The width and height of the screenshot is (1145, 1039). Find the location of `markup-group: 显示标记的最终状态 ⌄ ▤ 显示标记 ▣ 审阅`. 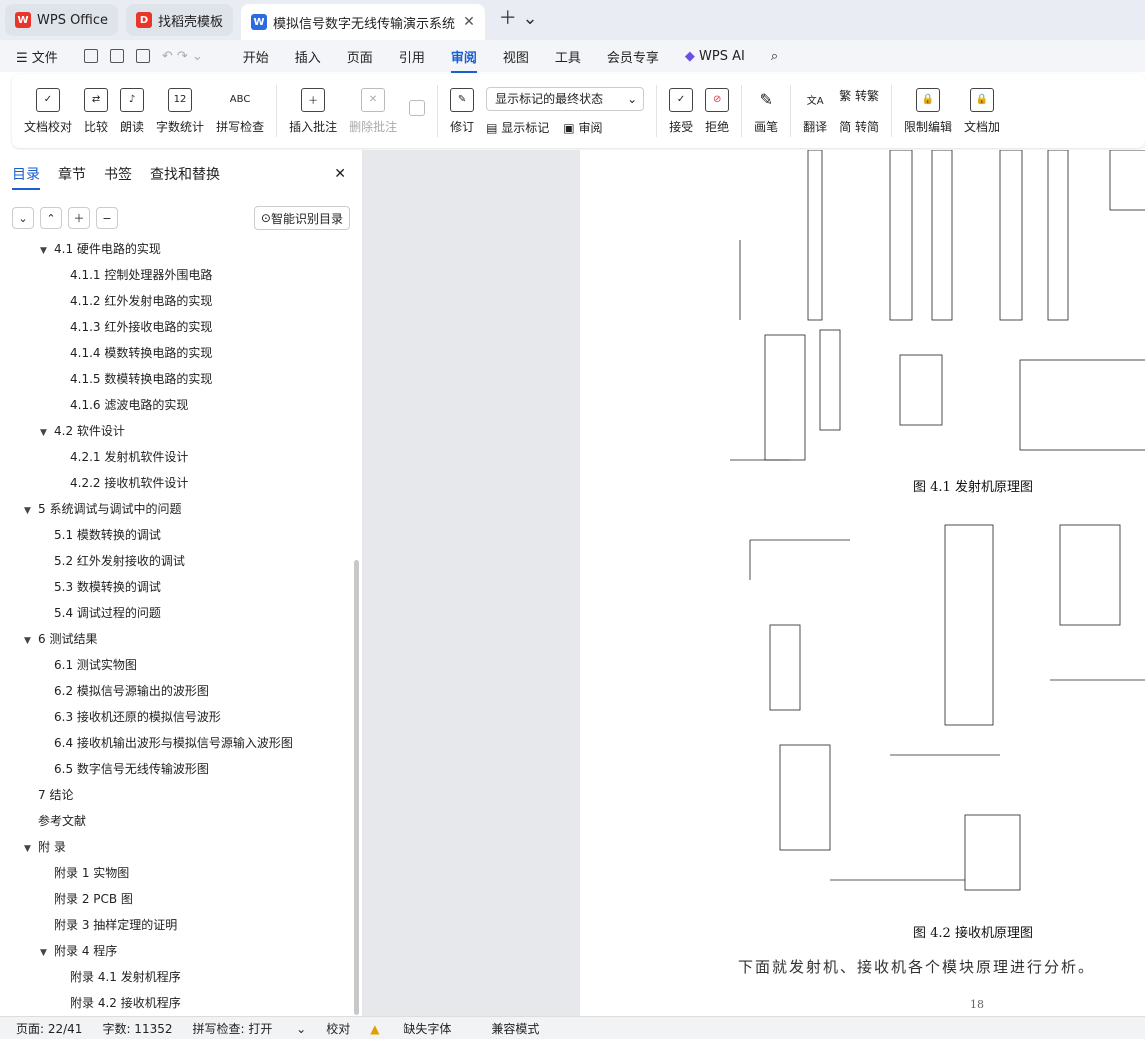

markup-group: 显示标记的最终状态 ⌄ ▤ 显示标记 ▣ 审阅 is located at coordinates (565, 111).